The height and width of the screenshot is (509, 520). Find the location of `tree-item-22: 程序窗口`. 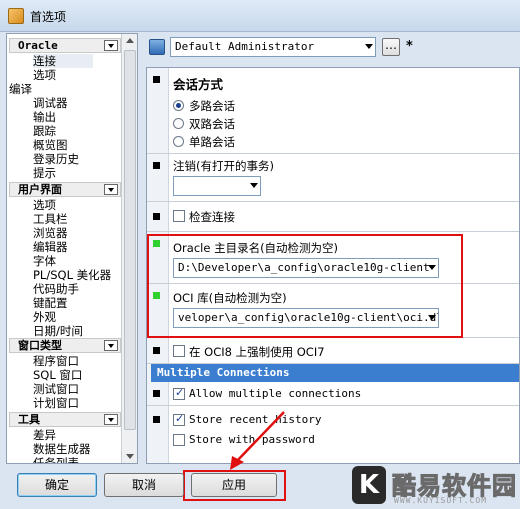

tree-item-22: 程序窗口 is located at coordinates (56, 361).